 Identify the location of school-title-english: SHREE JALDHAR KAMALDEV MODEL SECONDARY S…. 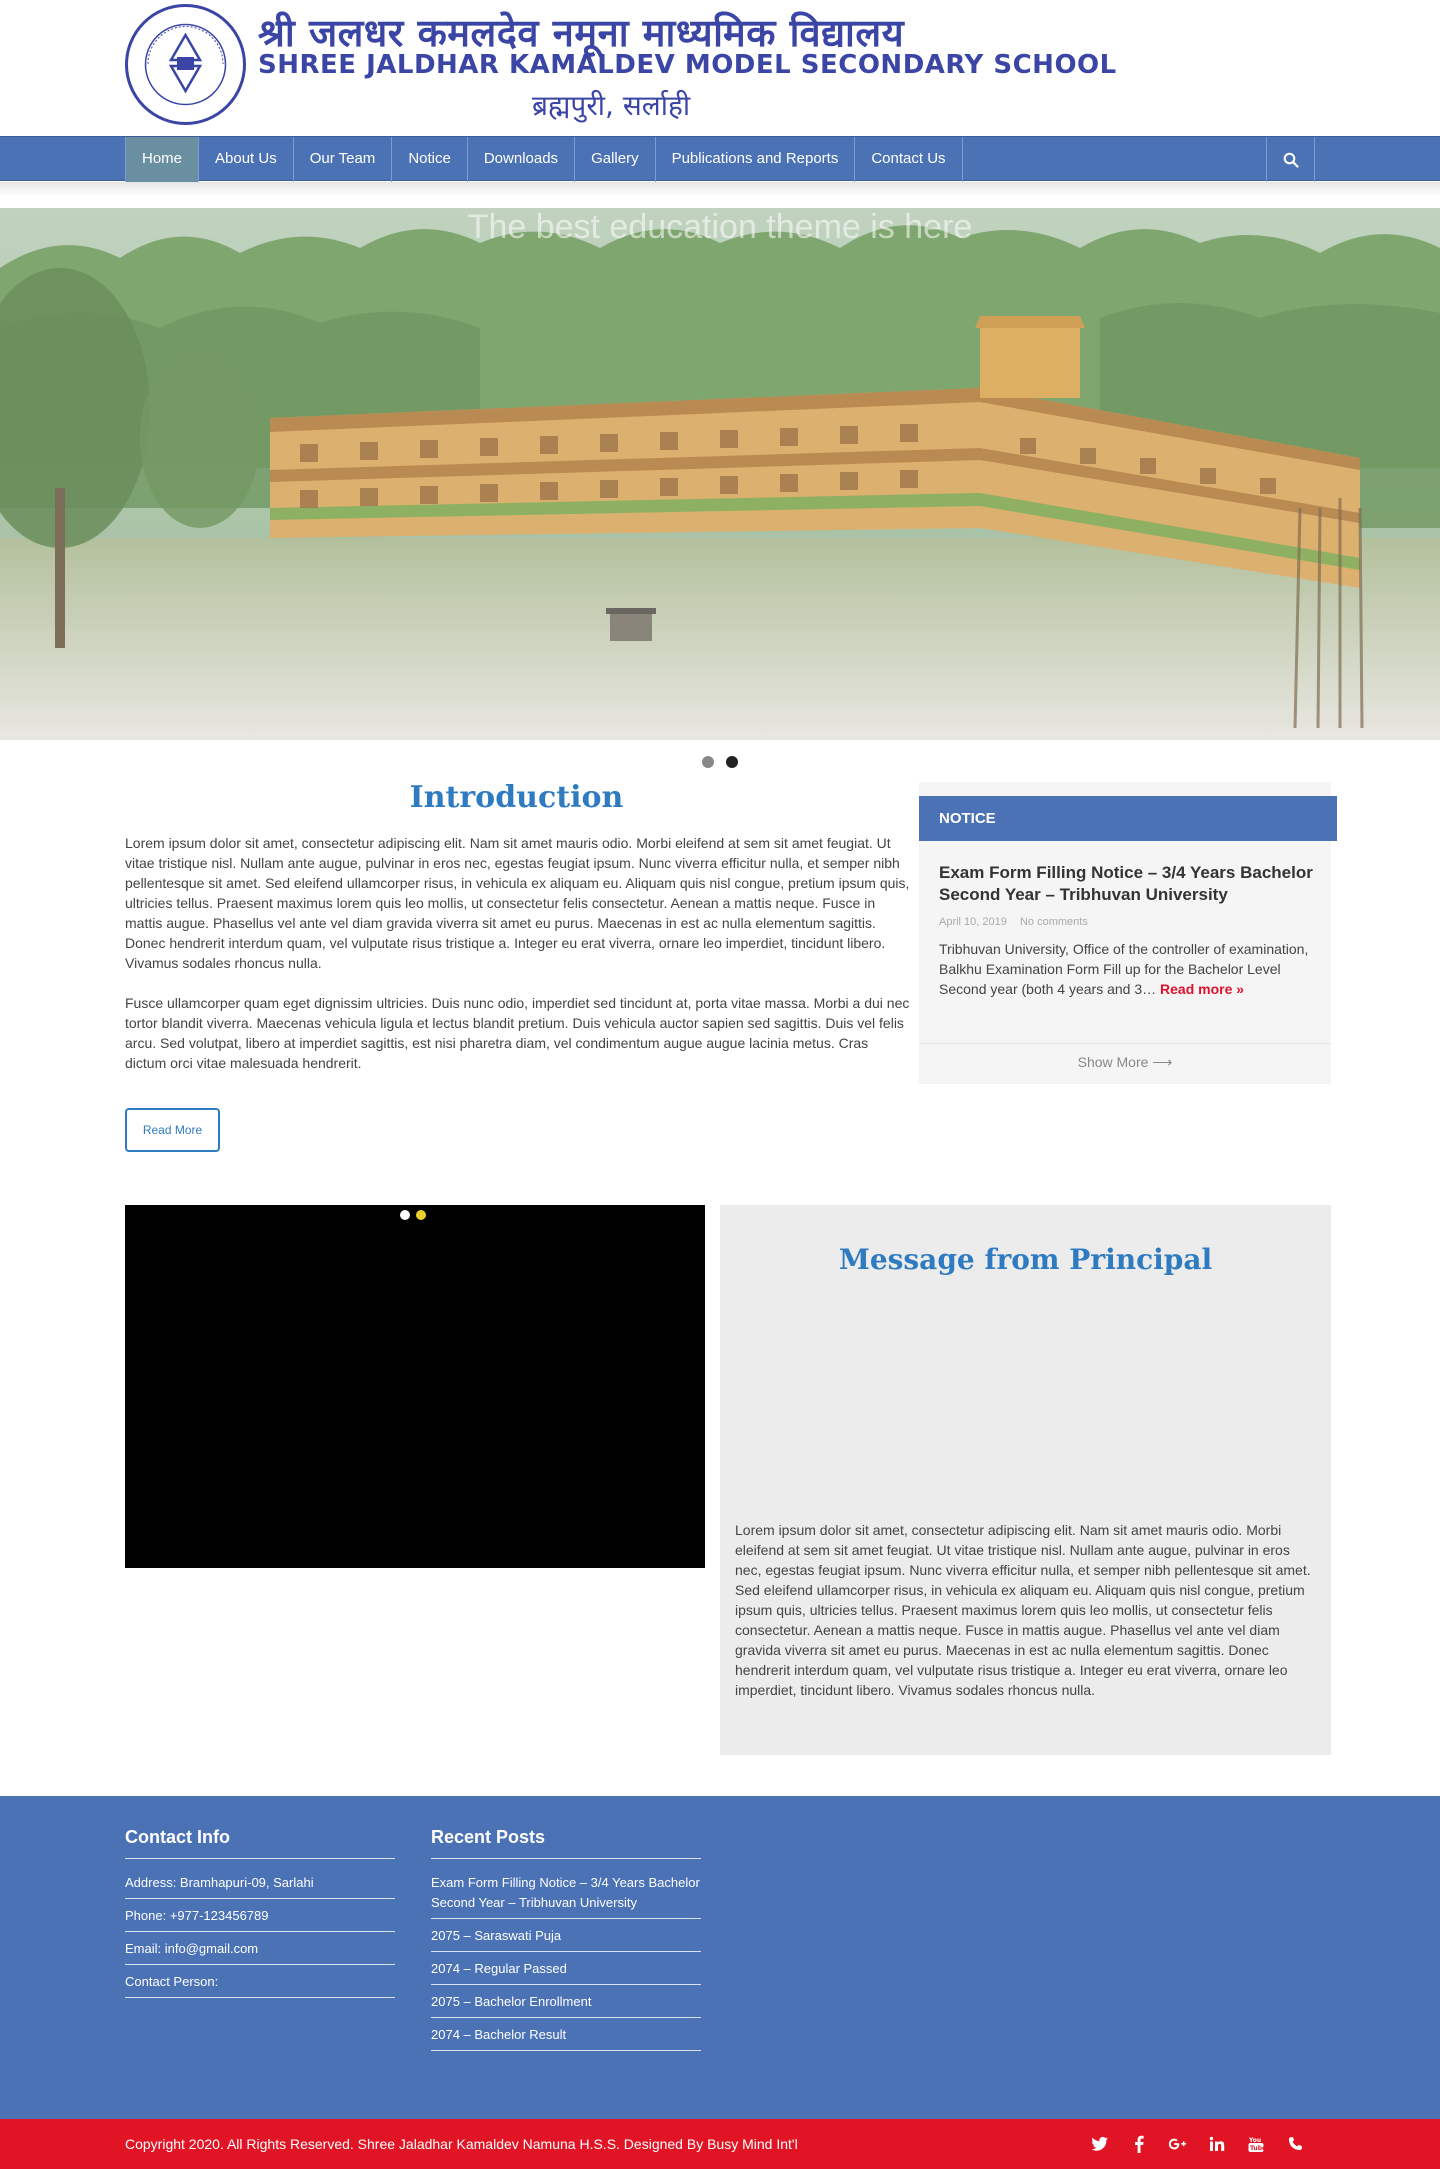
(687, 65).